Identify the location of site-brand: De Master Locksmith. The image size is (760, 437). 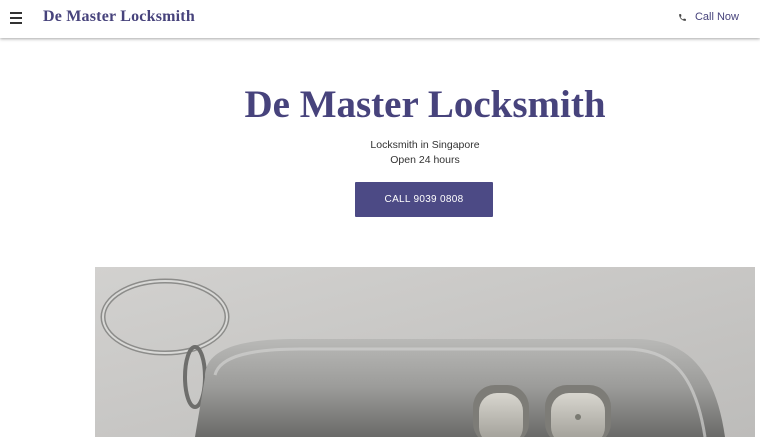
(119, 17).